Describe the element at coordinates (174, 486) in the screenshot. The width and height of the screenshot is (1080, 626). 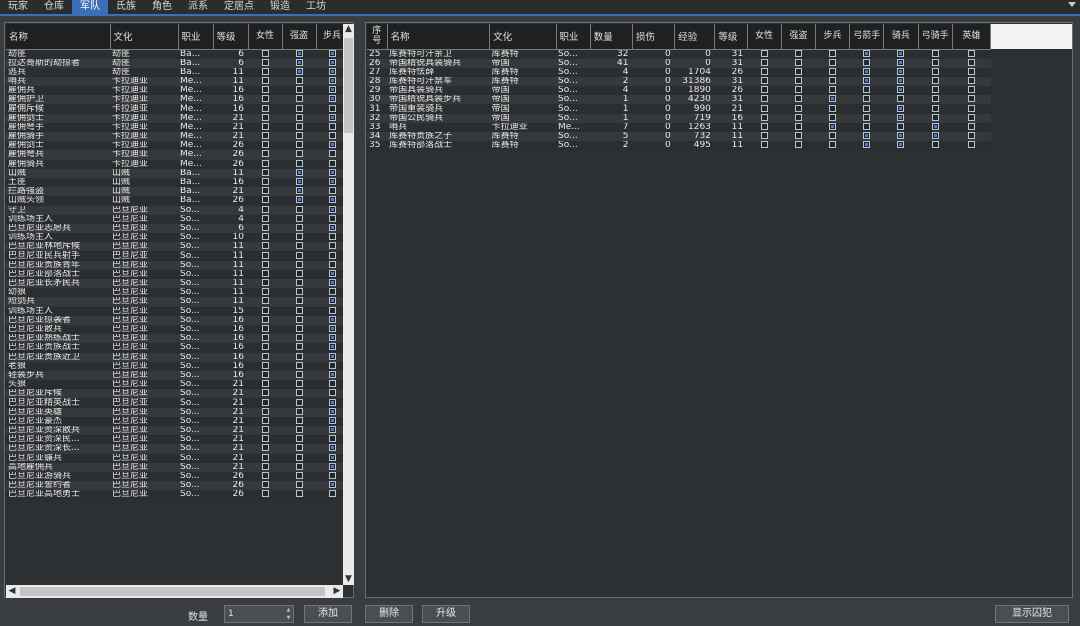
I see `table-row: 巴旦尼亚誓约者 巴旦尼亚 So... 26` at that location.